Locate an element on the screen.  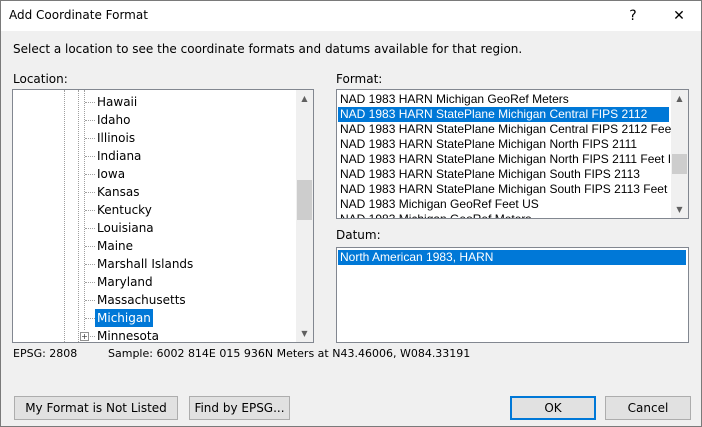
location-item-label: Michigan is located at coordinates (124, 318).